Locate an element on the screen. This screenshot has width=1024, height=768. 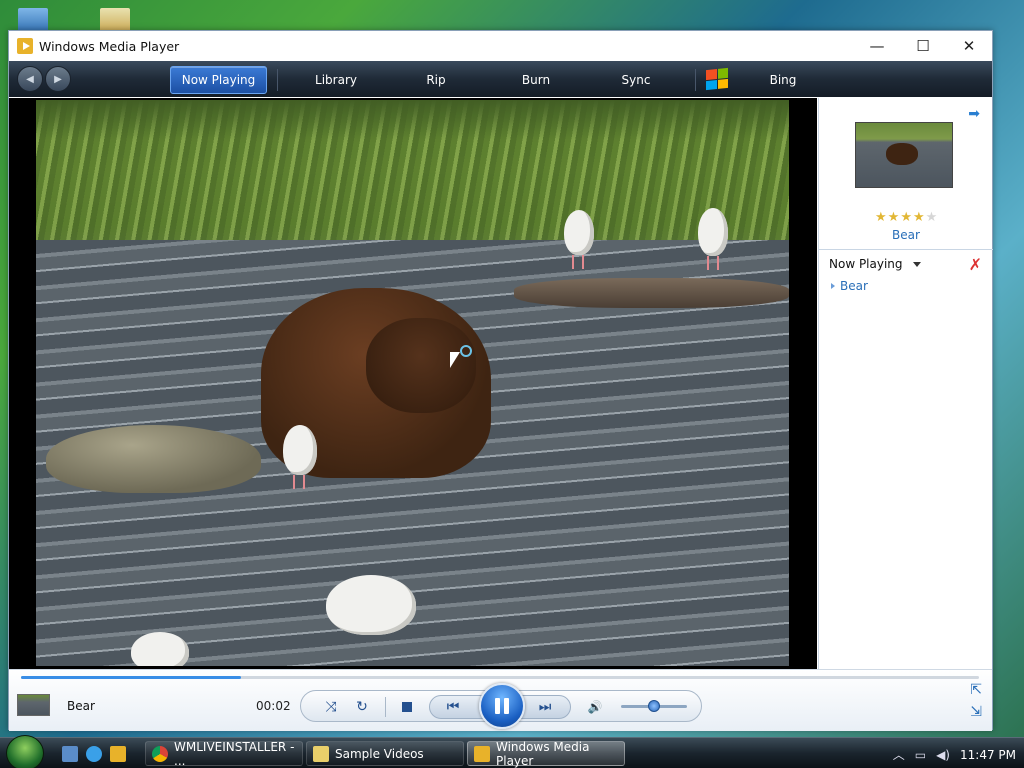
elapsed-time: 00:02 is located at coordinates (273, 706).